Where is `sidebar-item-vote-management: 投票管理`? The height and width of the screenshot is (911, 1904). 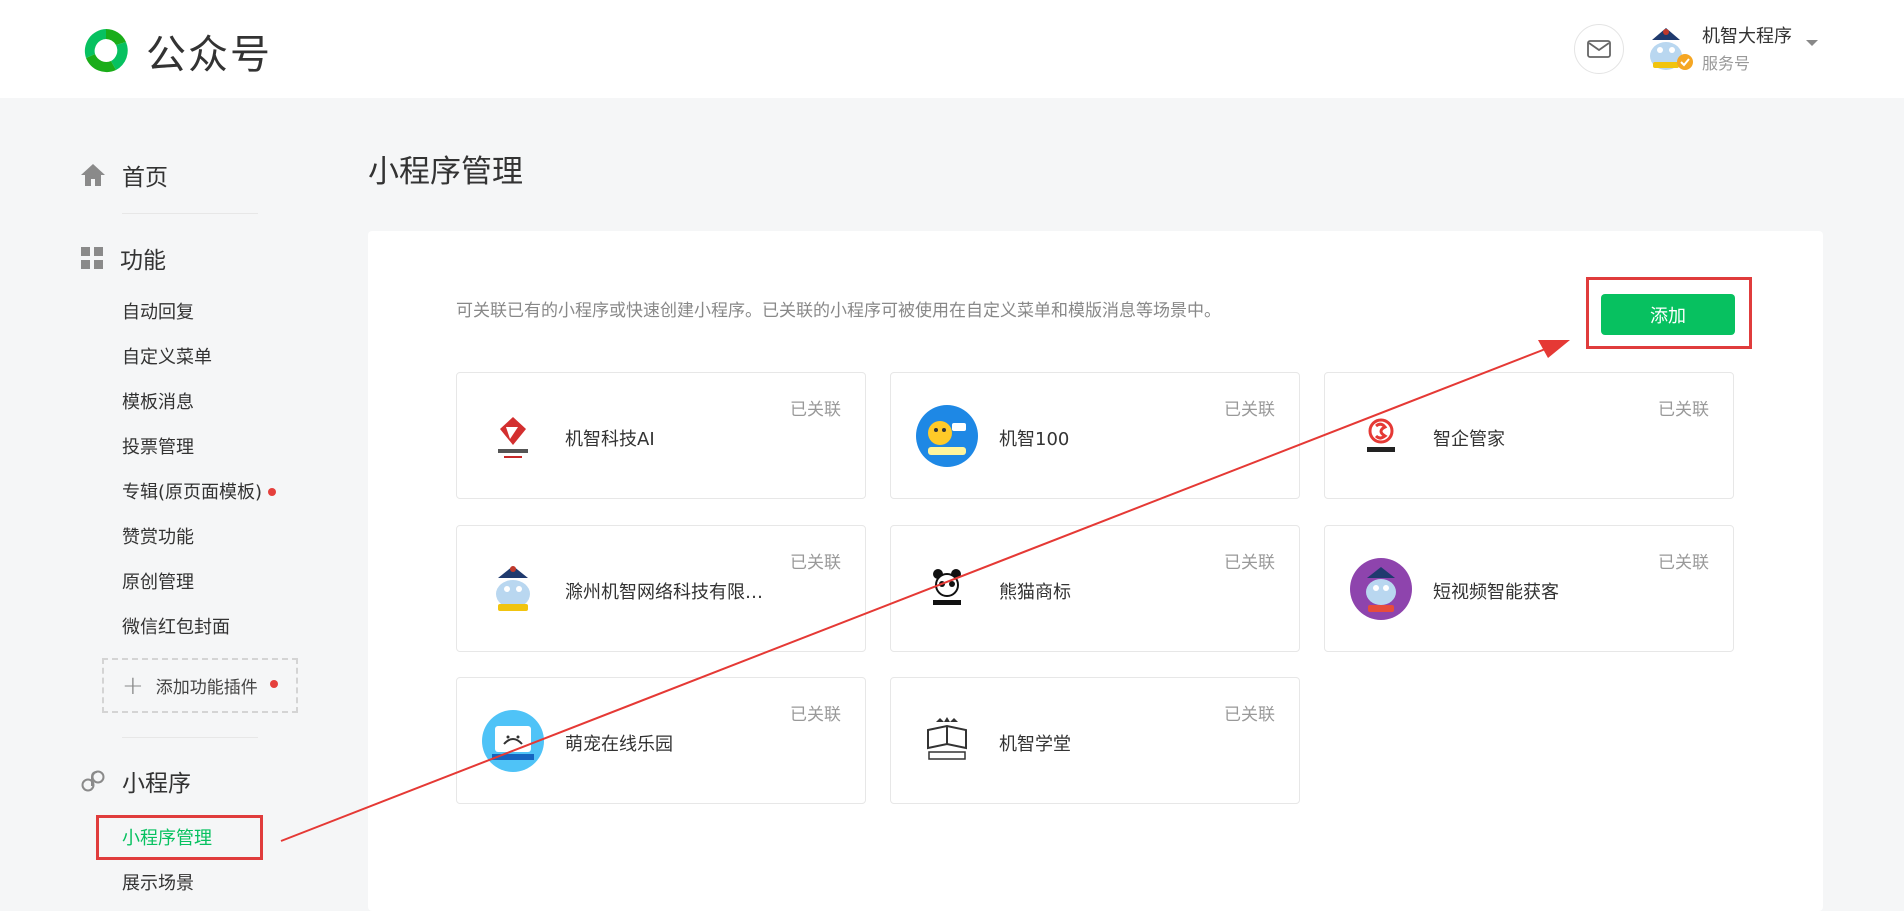
sidebar-item-vote-management: 投票管理 is located at coordinates (158, 446).